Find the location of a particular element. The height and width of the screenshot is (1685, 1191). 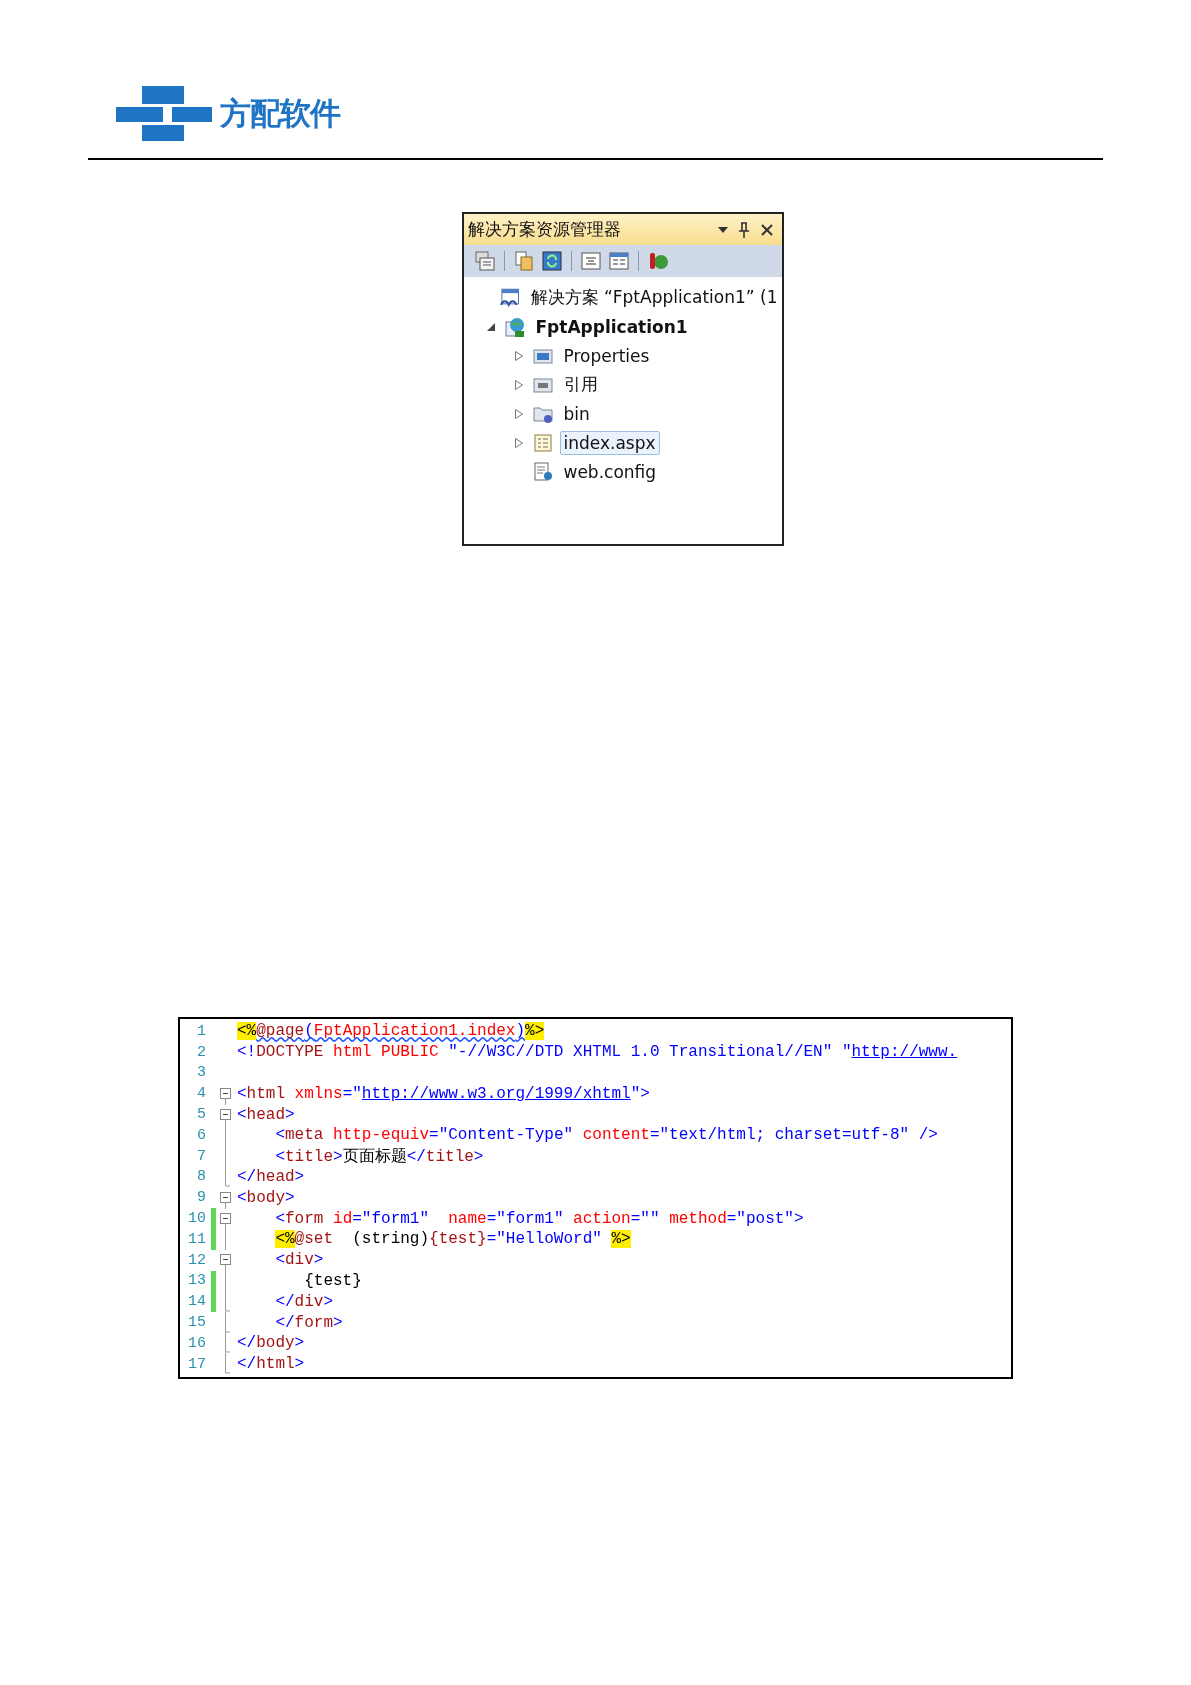

close-icon is located at coordinates (766, 229).